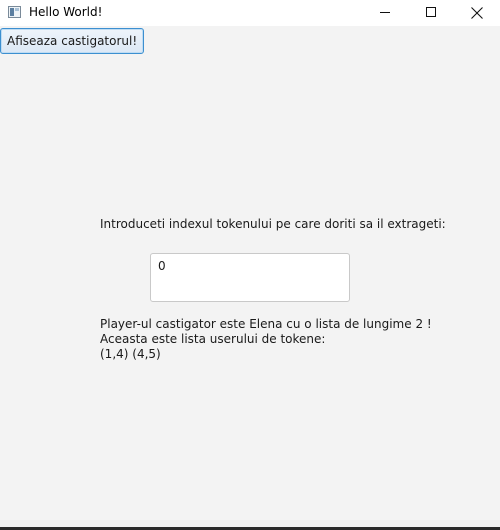 This screenshot has width=500, height=530. I want to click on close-button, so click(477, 13).